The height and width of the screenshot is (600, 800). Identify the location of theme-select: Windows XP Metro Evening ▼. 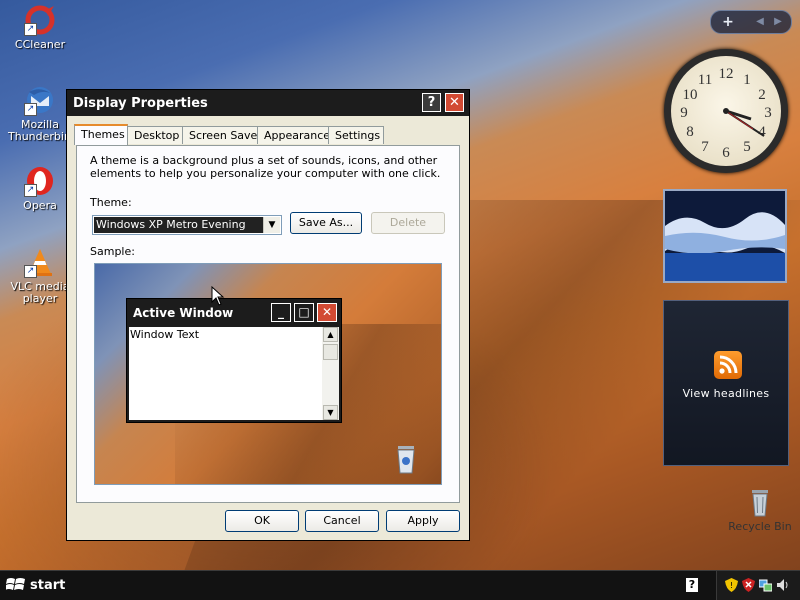
(187, 225).